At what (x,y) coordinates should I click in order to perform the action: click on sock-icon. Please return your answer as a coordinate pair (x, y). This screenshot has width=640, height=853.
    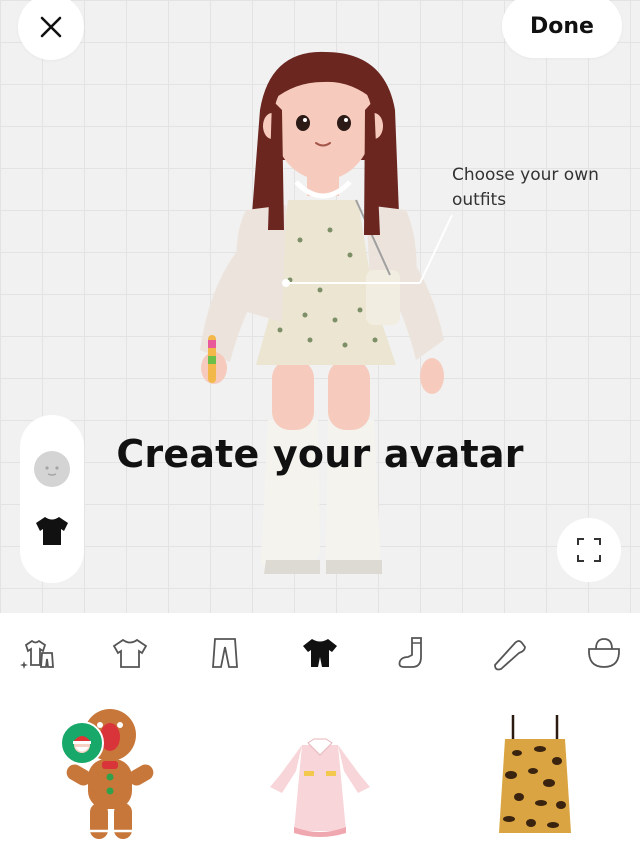
    Looking at the image, I should click on (410, 652).